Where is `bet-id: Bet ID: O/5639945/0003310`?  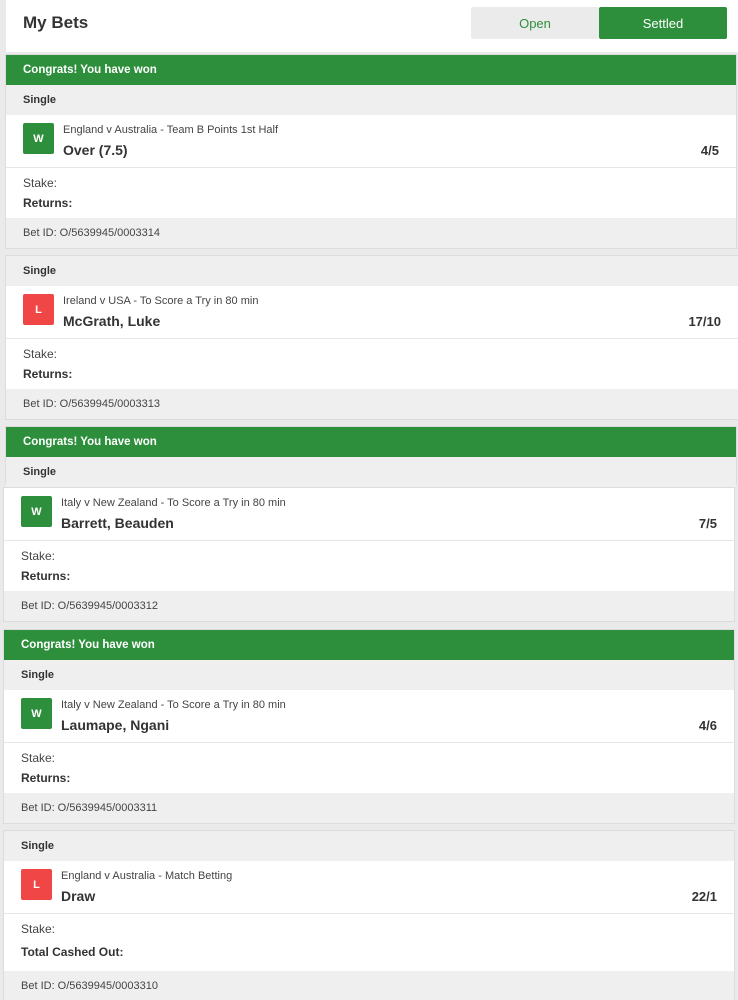 bet-id: Bet ID: O/5639945/0003310 is located at coordinates (369, 985).